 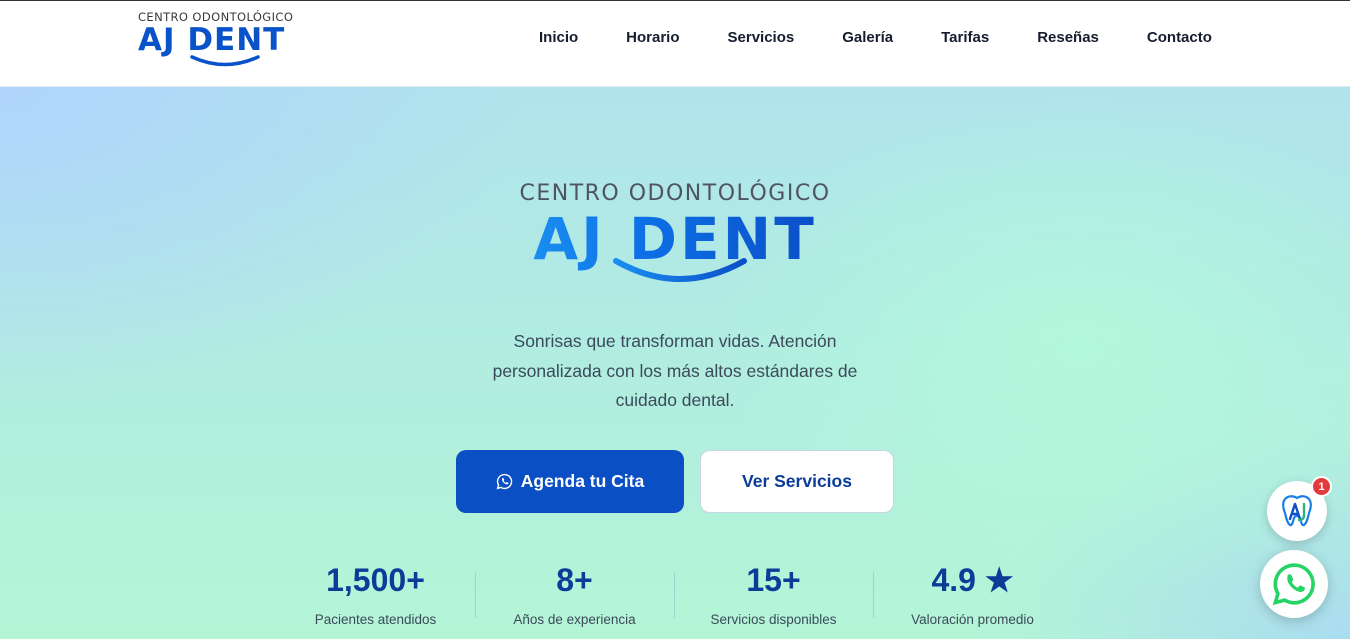 I want to click on book-appointment-label: Agenda tu Cita, so click(x=582, y=481).